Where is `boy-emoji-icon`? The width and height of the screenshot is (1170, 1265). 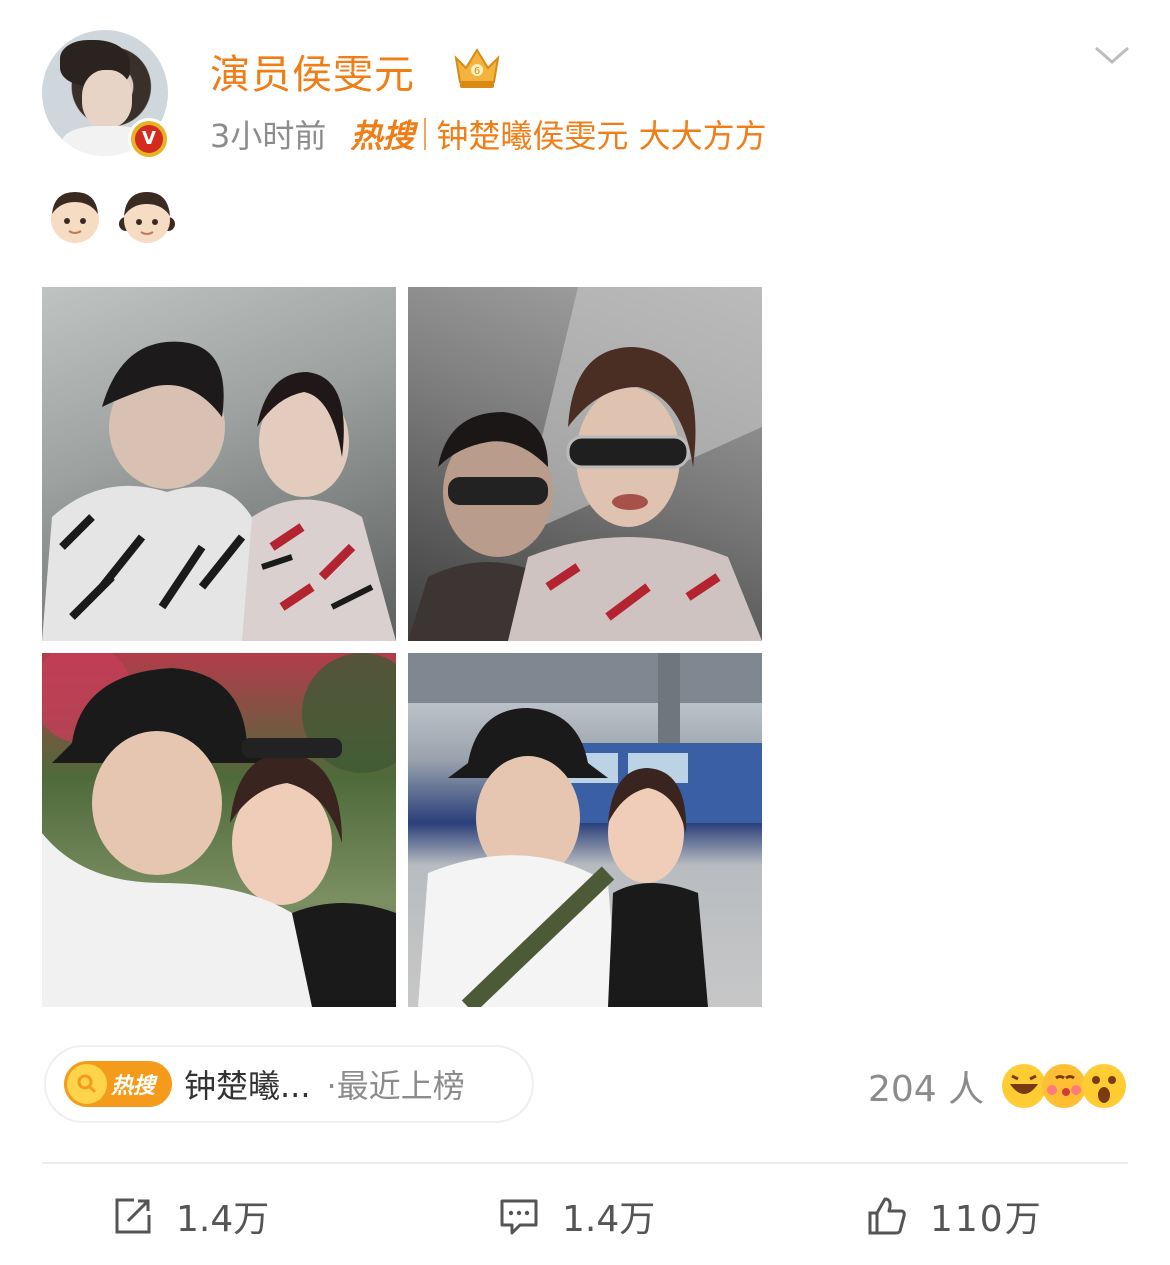
boy-emoji-icon is located at coordinates (75, 217).